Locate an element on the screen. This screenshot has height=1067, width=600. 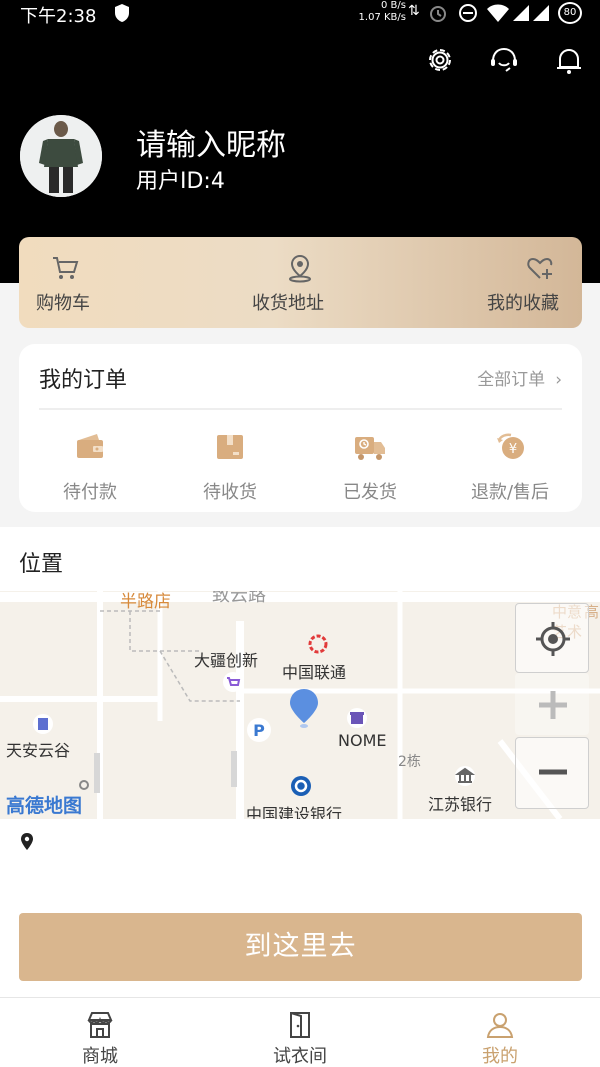
bell-icon is located at coordinates (569, 60).